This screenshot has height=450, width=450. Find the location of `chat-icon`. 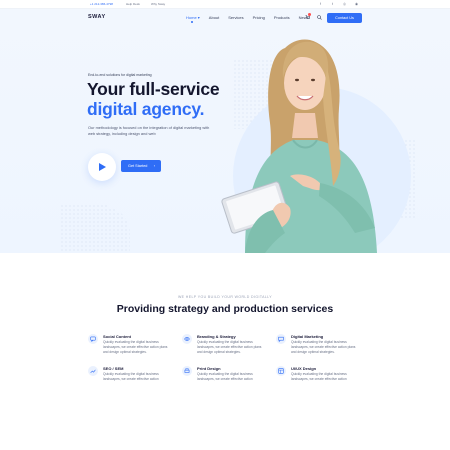

chat-icon is located at coordinates (93, 339).